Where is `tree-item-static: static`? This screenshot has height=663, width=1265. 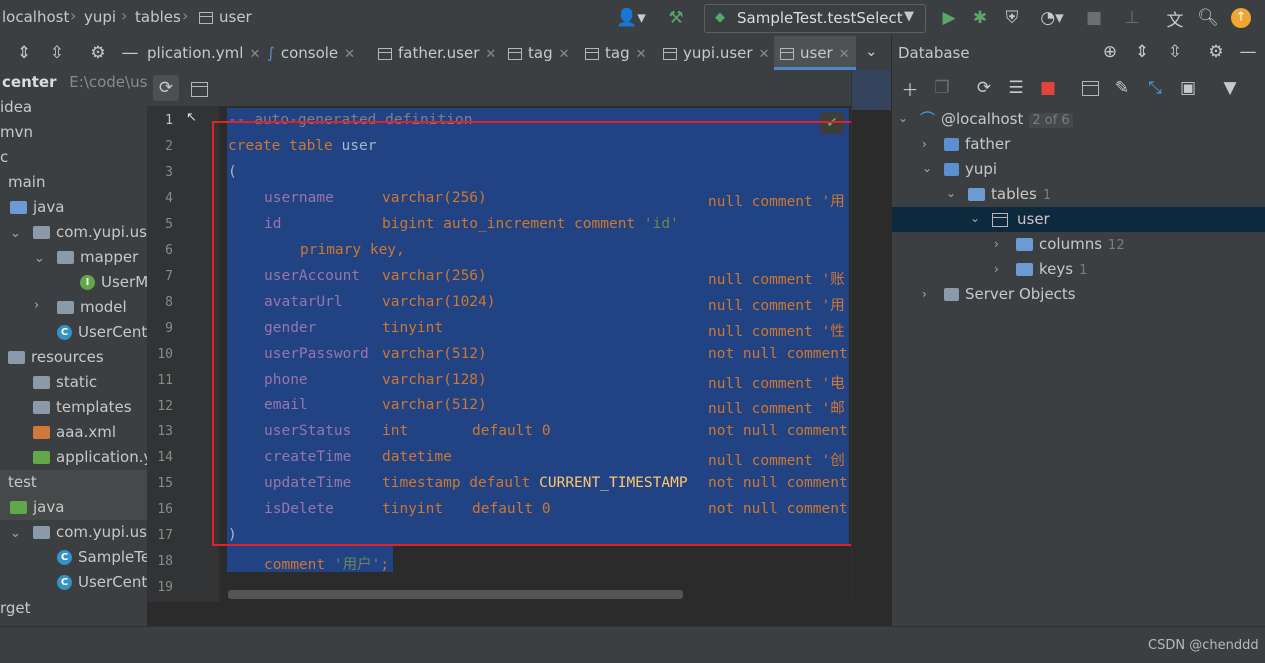 tree-item-static: static is located at coordinates (65, 382).